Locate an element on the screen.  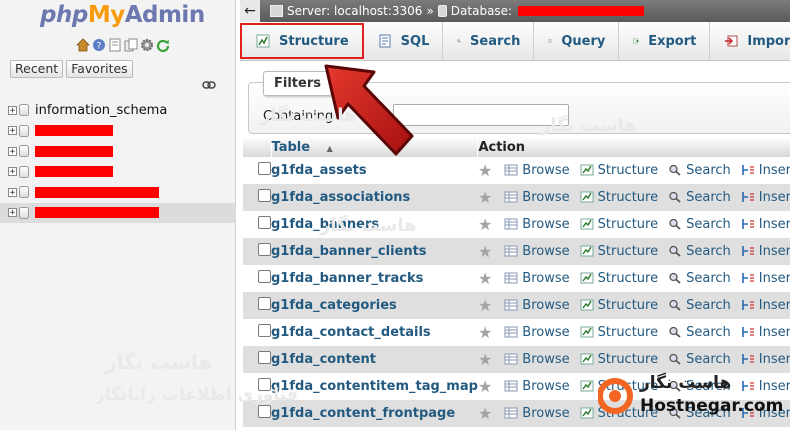
filter-input is located at coordinates (481, 115).